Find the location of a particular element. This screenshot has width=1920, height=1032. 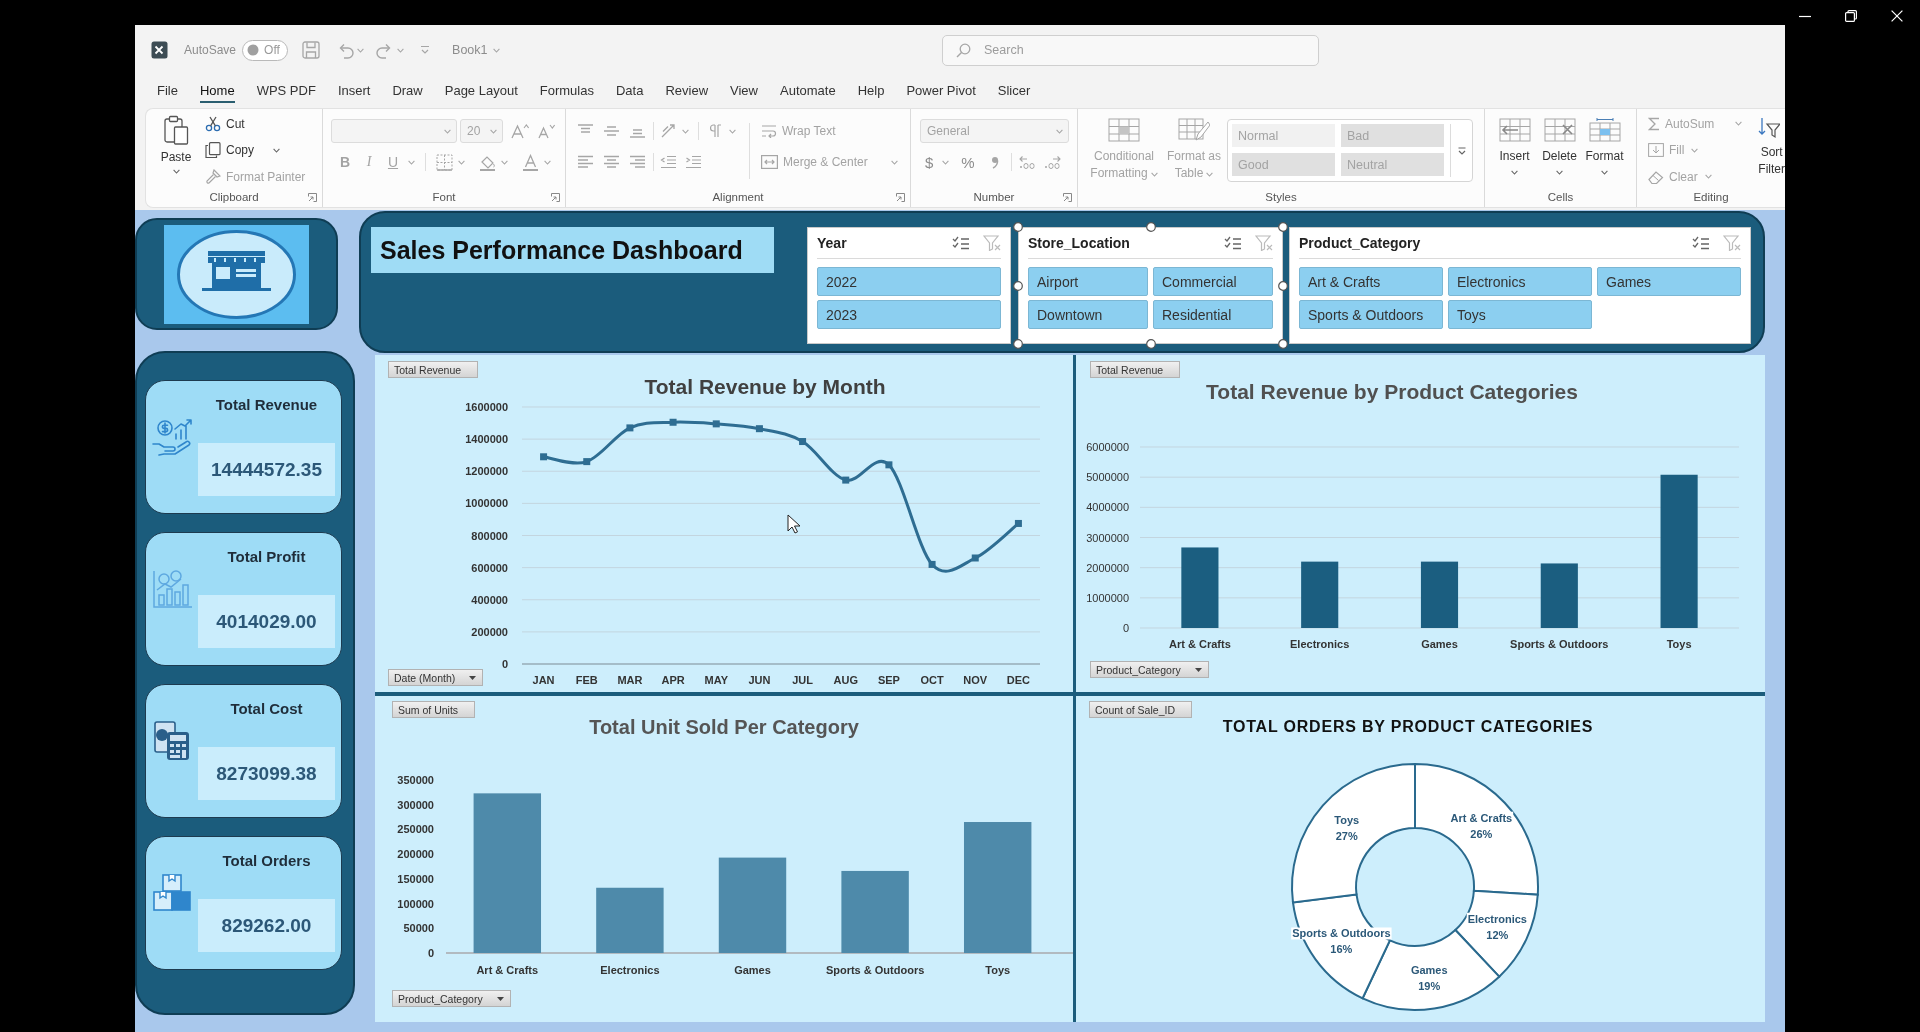

menu-tab: Automate is located at coordinates (808, 90).